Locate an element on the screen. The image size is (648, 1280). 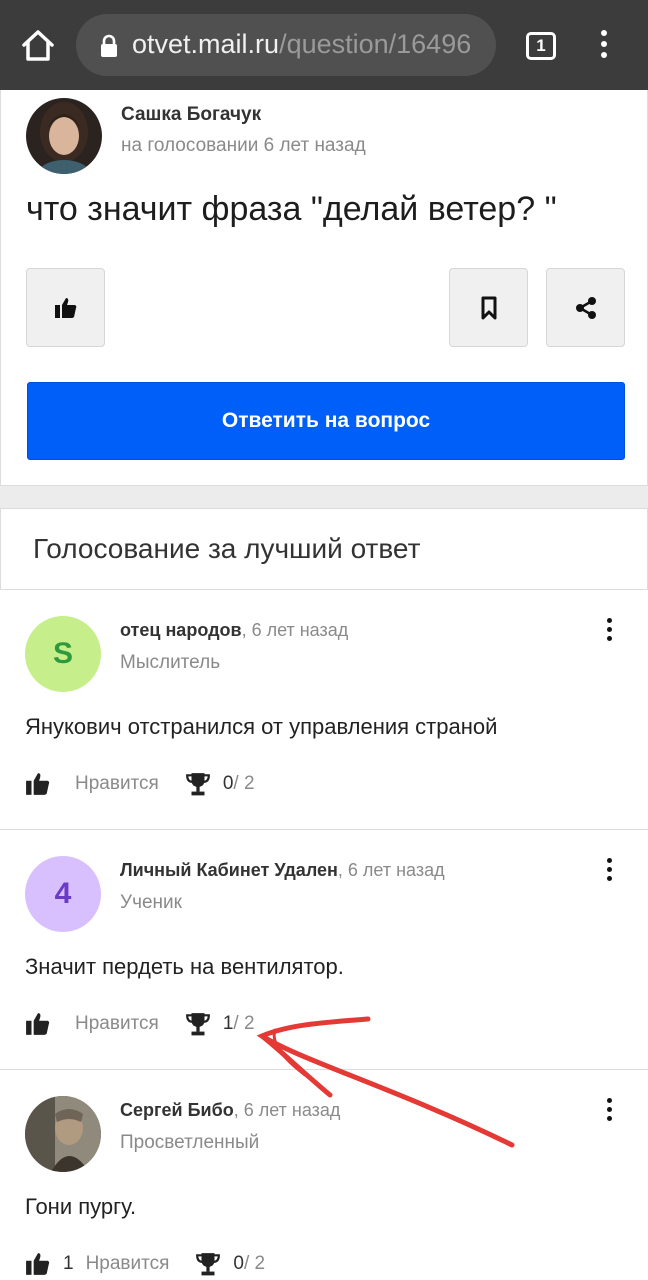
browser-toolbar: otvet.mail.ru/question/16496 1 is located at coordinates (324, 45).